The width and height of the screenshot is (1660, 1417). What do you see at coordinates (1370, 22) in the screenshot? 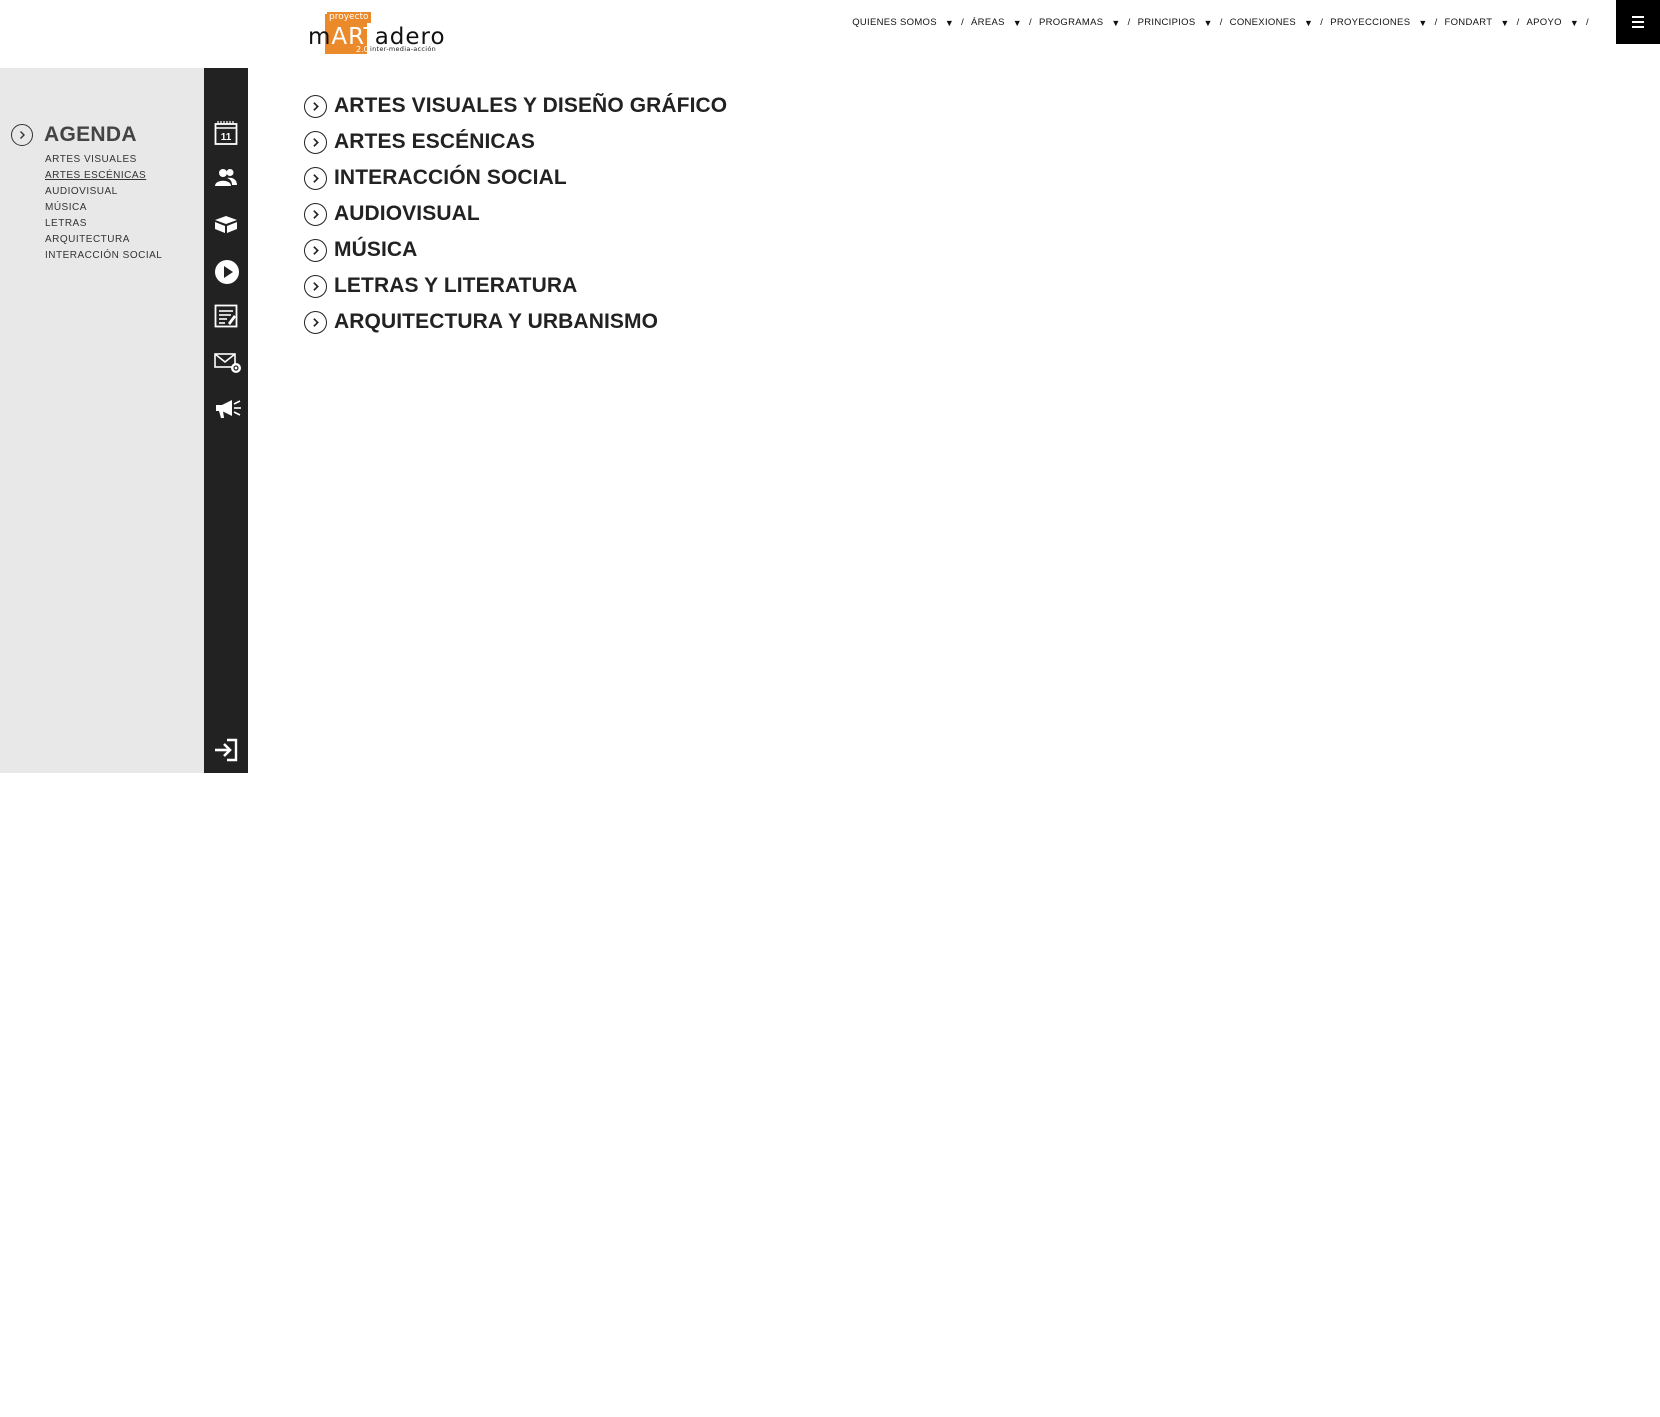
I see `nav-label: PROYECCIONES` at bounding box center [1370, 22].